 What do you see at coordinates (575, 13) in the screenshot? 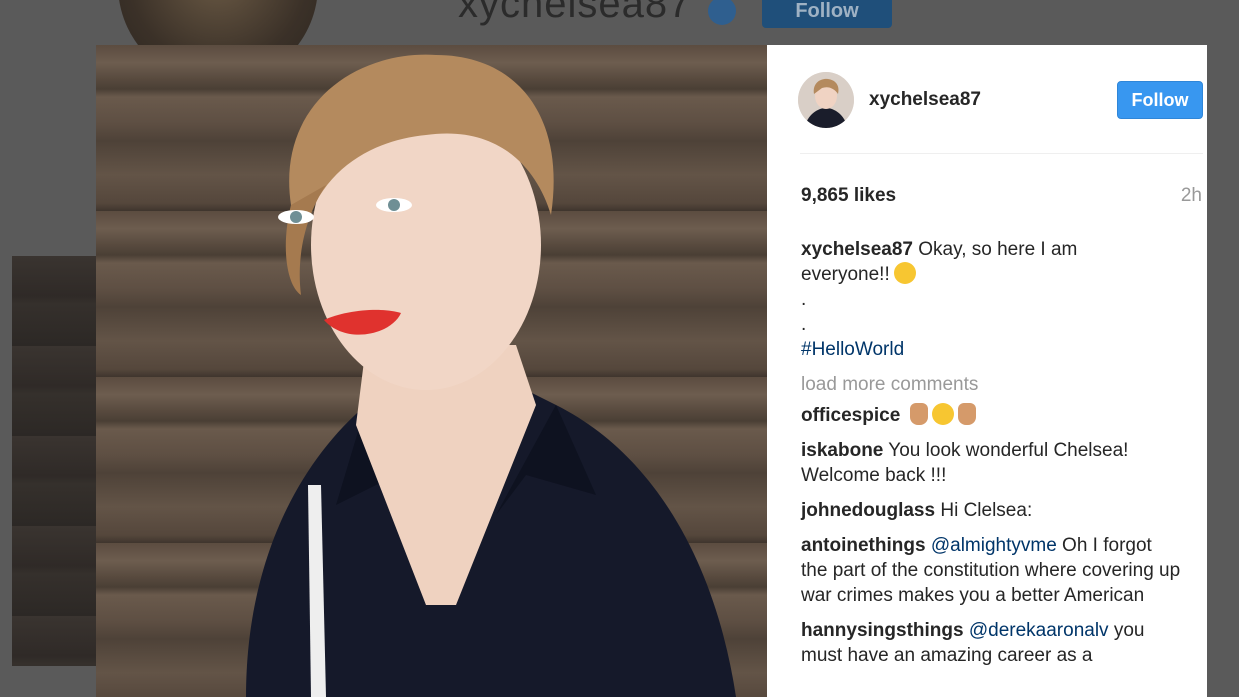
I see `background-profile-username: xychelsea87` at bounding box center [575, 13].